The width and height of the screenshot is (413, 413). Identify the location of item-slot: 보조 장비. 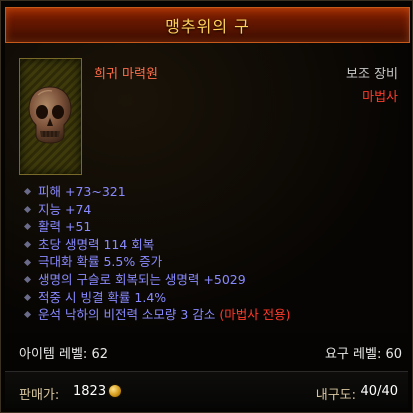
(372, 74).